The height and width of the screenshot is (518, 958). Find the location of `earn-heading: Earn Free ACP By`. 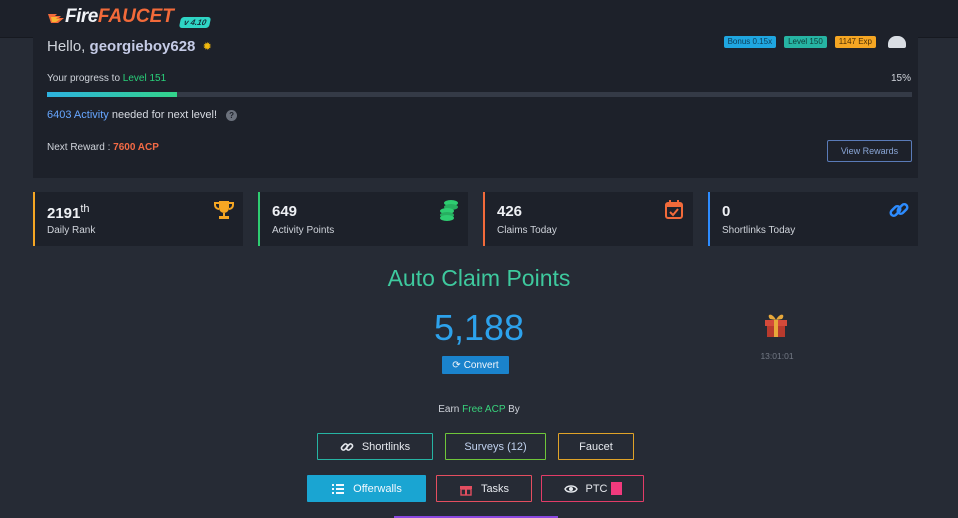

earn-heading: Earn Free ACP By is located at coordinates (479, 409).